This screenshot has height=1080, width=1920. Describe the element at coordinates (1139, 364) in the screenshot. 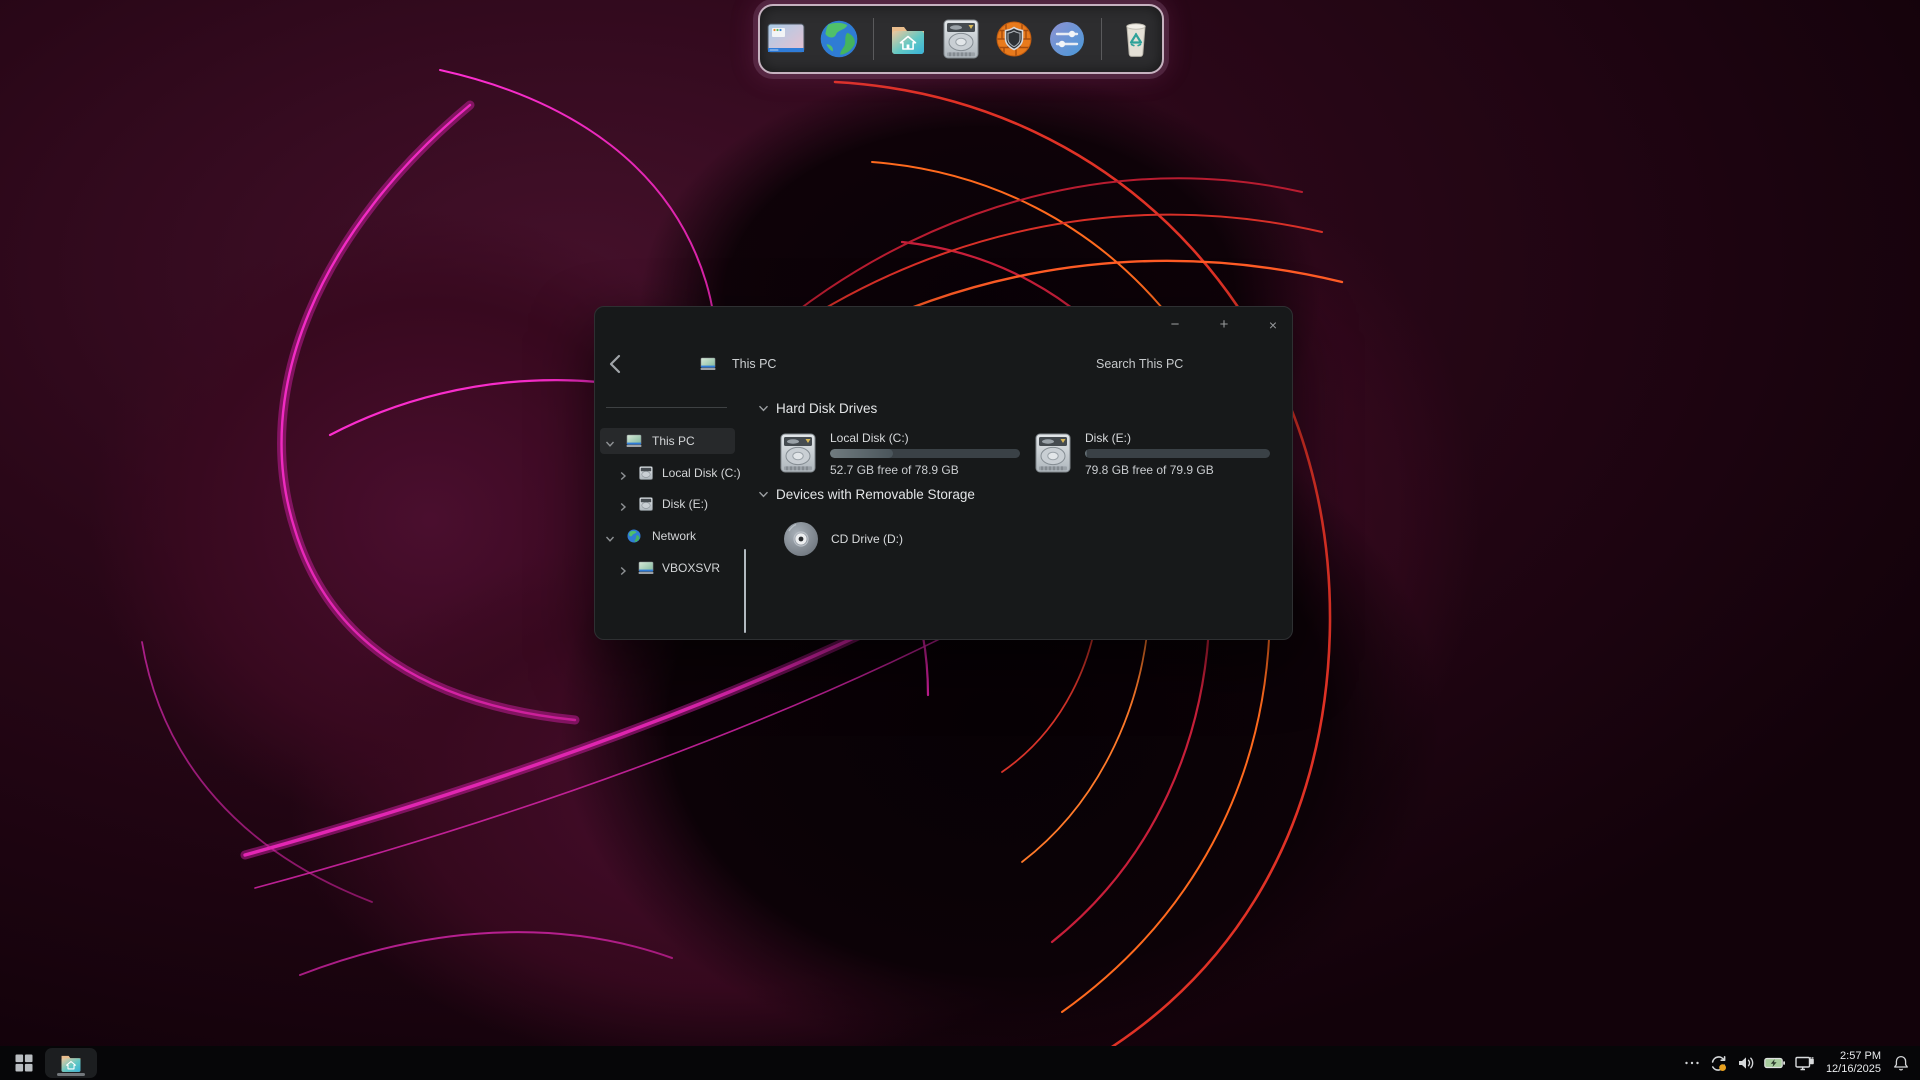

I see `search-input: Search This PC` at that location.